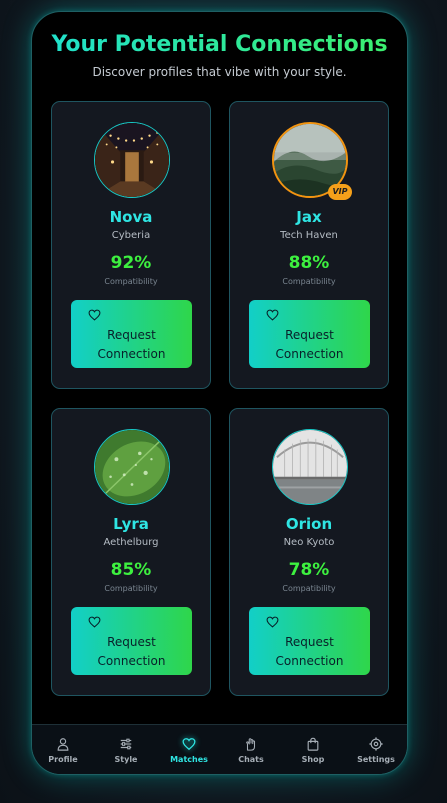  I want to click on nav-label: Chats, so click(251, 759).